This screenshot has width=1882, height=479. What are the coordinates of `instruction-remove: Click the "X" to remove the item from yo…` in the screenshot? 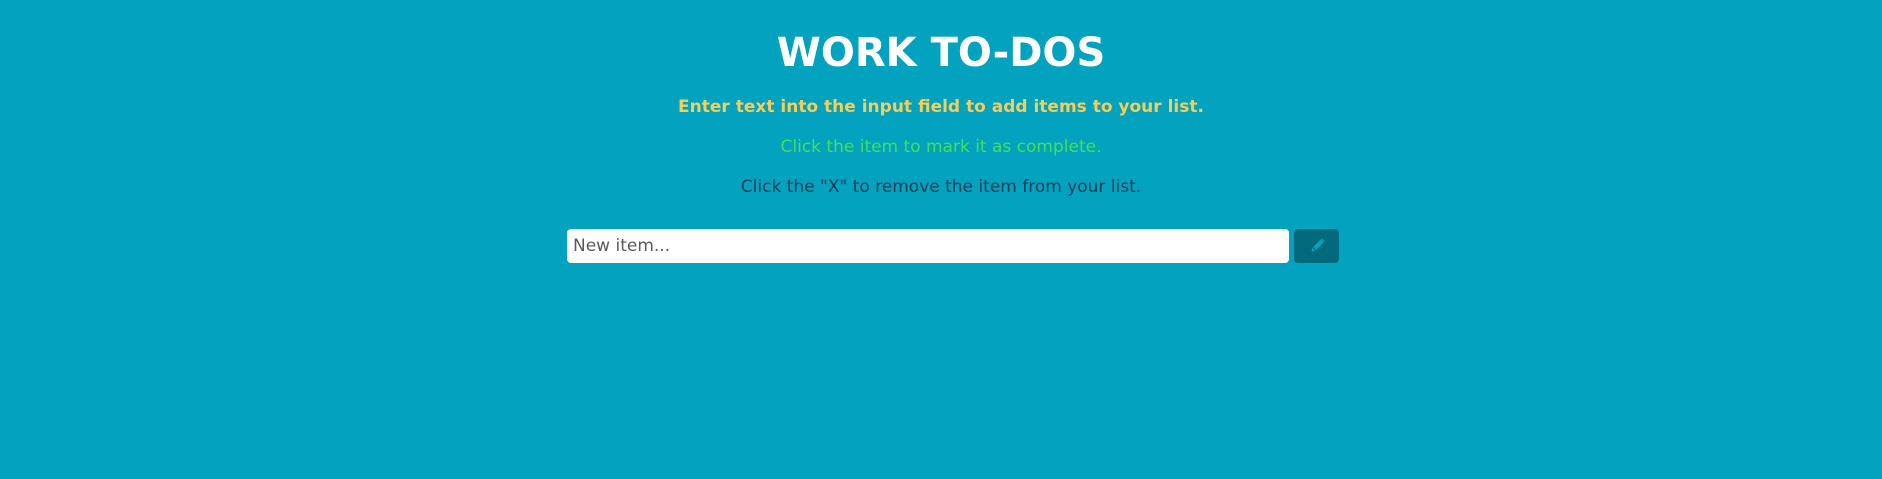 It's located at (941, 187).